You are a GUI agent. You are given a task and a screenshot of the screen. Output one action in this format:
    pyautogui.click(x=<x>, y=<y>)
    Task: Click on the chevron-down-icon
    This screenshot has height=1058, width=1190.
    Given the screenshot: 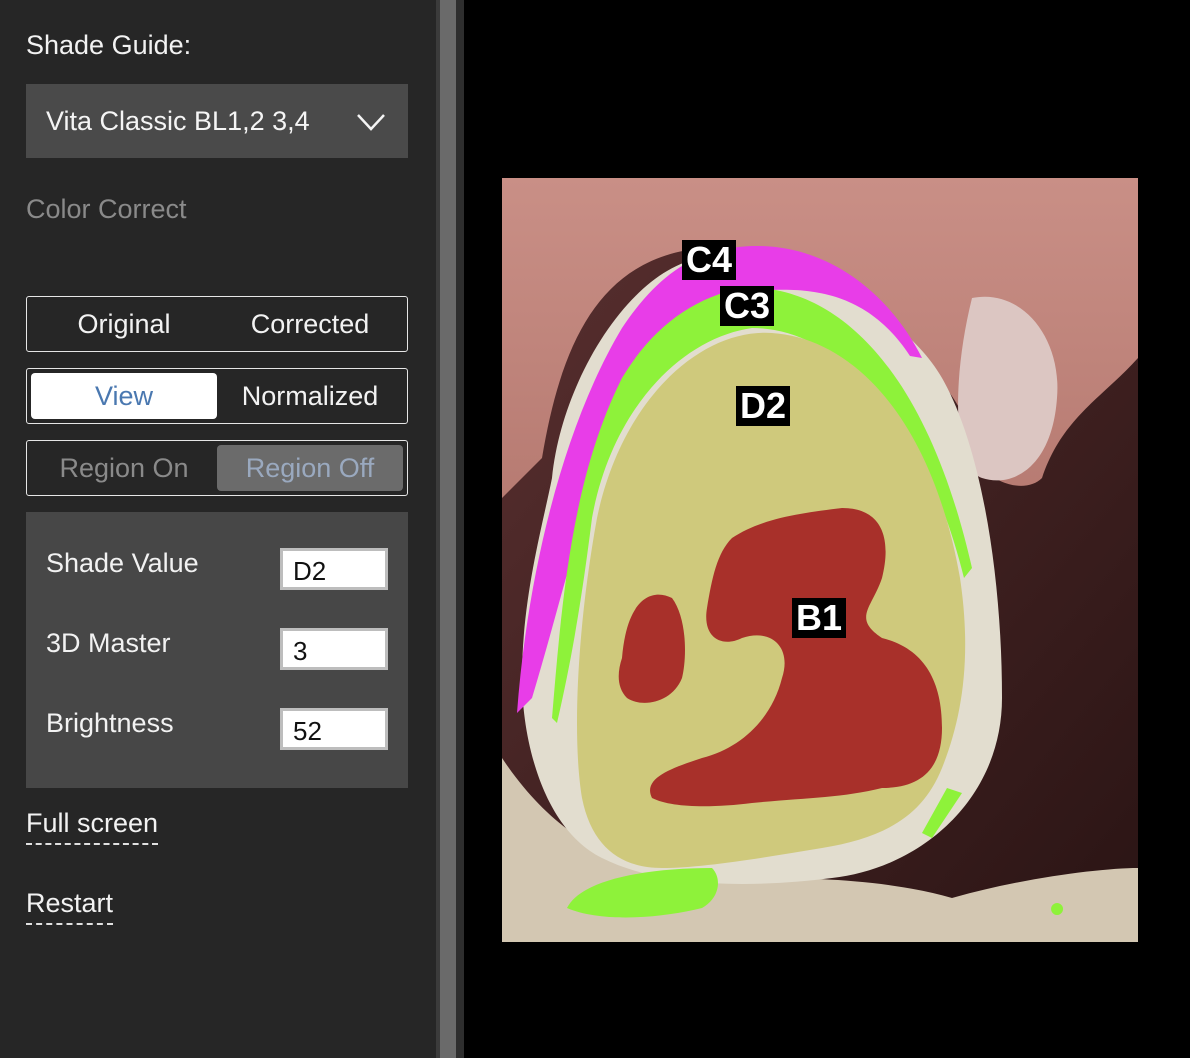 What is the action you would take?
    pyautogui.click(x=371, y=123)
    